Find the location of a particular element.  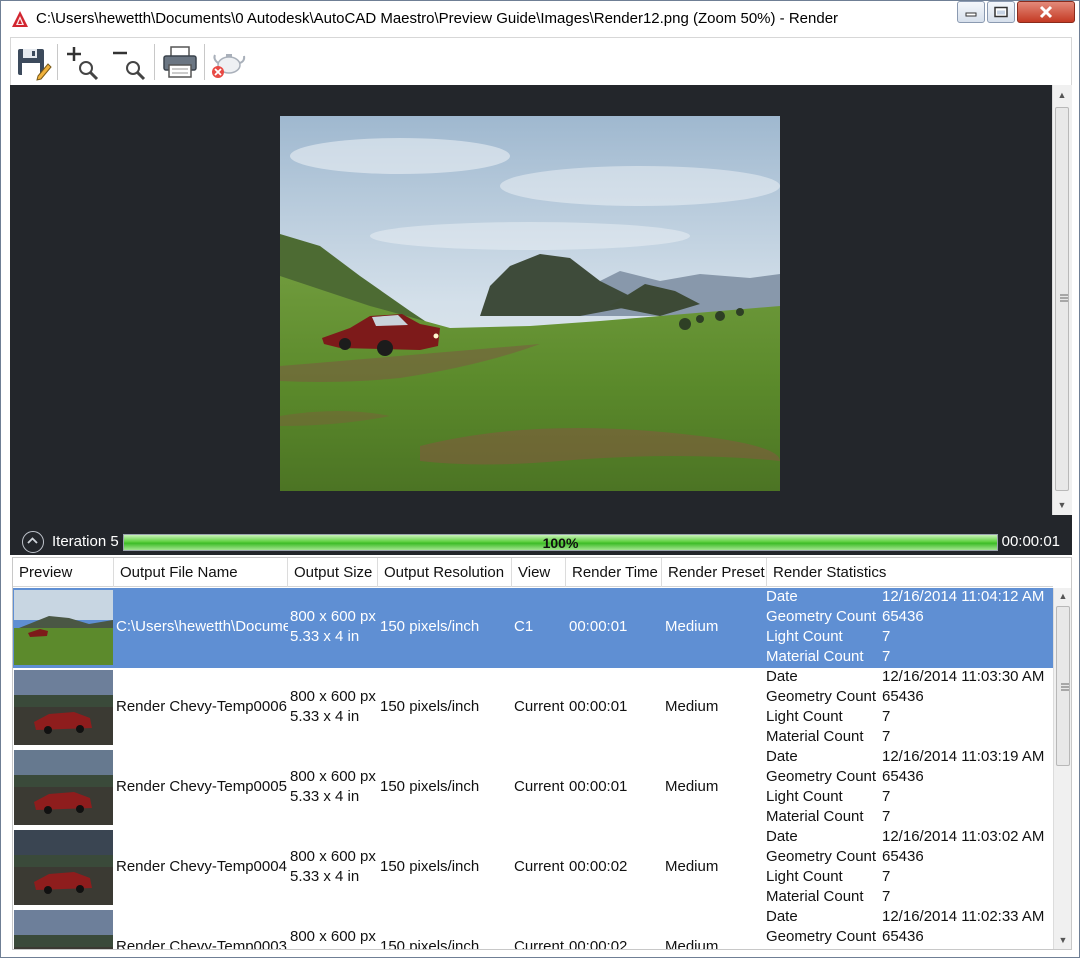

maximize-icon is located at coordinates (1001, 12).